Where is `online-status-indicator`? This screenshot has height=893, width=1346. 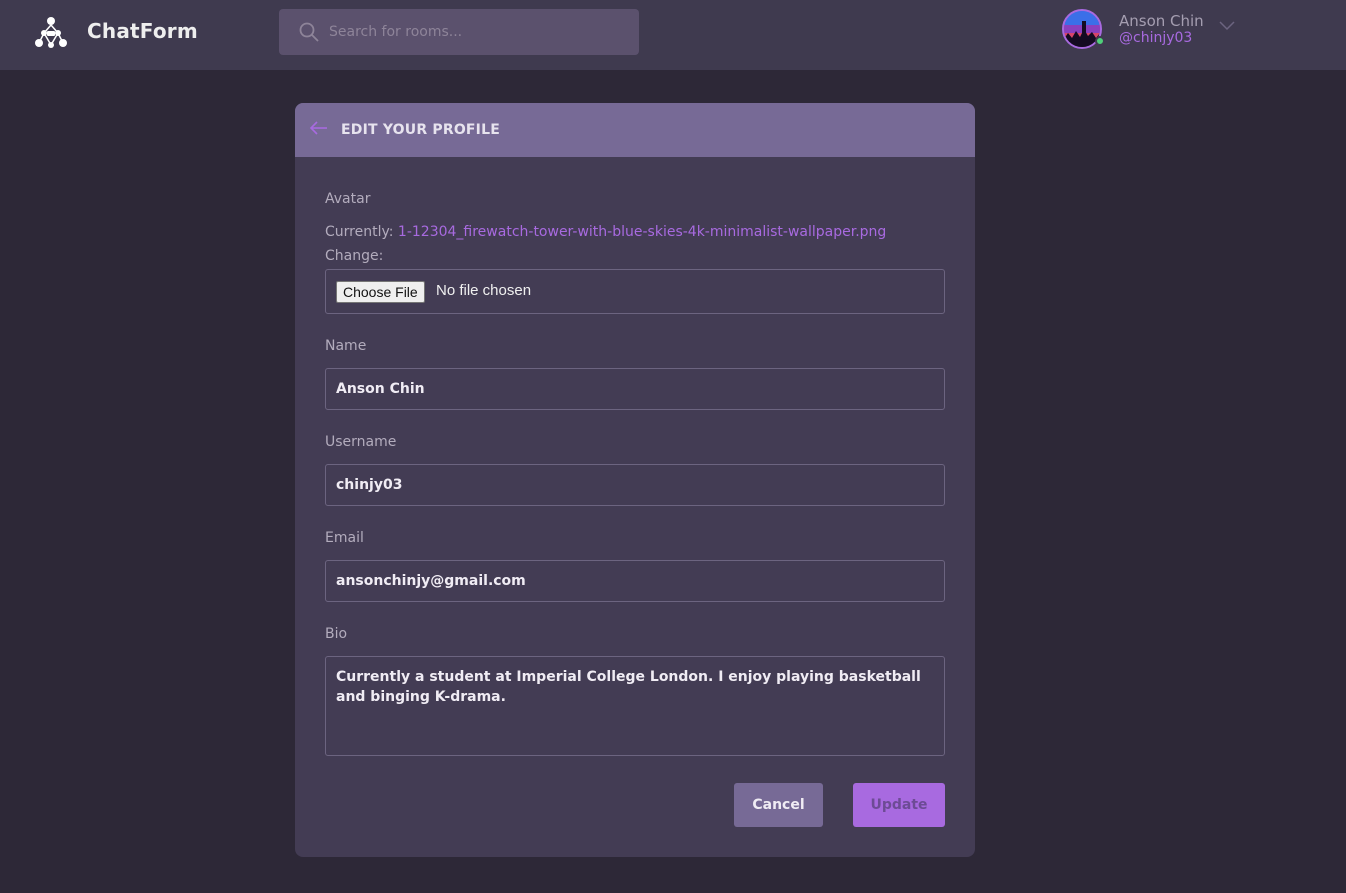
online-status-indicator is located at coordinates (1100, 41).